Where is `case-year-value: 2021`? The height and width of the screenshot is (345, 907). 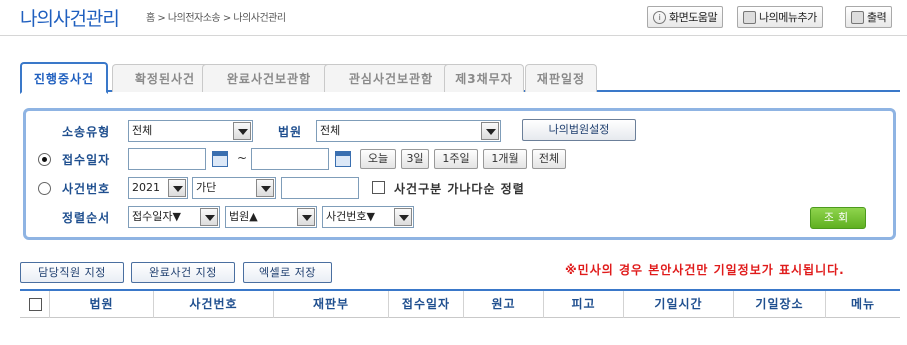 case-year-value: 2021 is located at coordinates (146, 187).